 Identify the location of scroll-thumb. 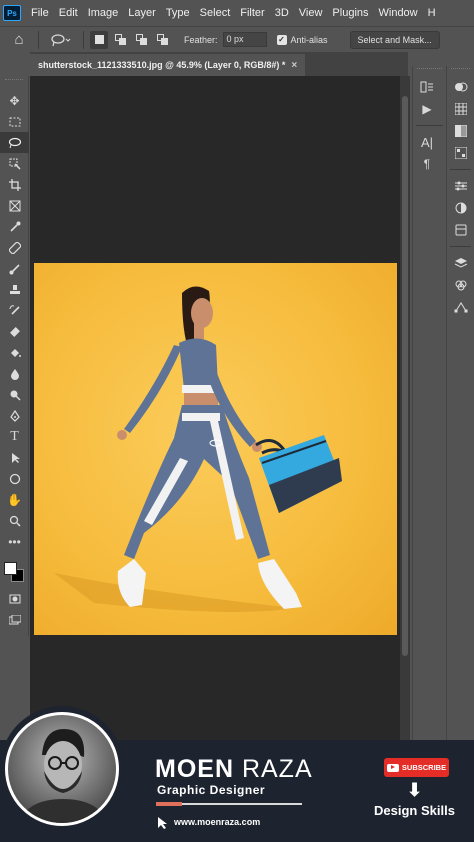
(405, 376).